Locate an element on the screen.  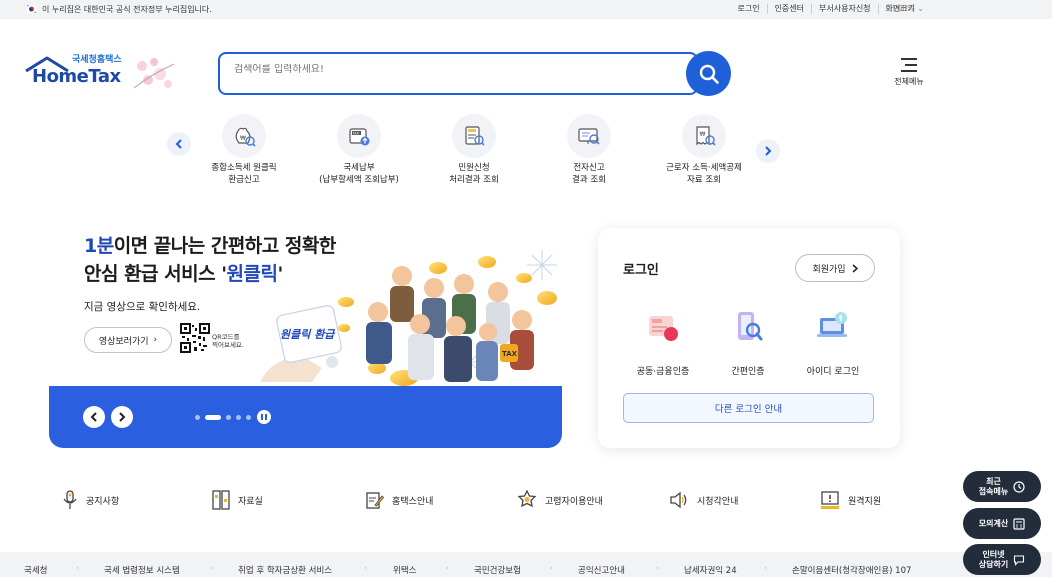
quick-link-hometax-guide: 홈택스안내 is located at coordinates (399, 500).